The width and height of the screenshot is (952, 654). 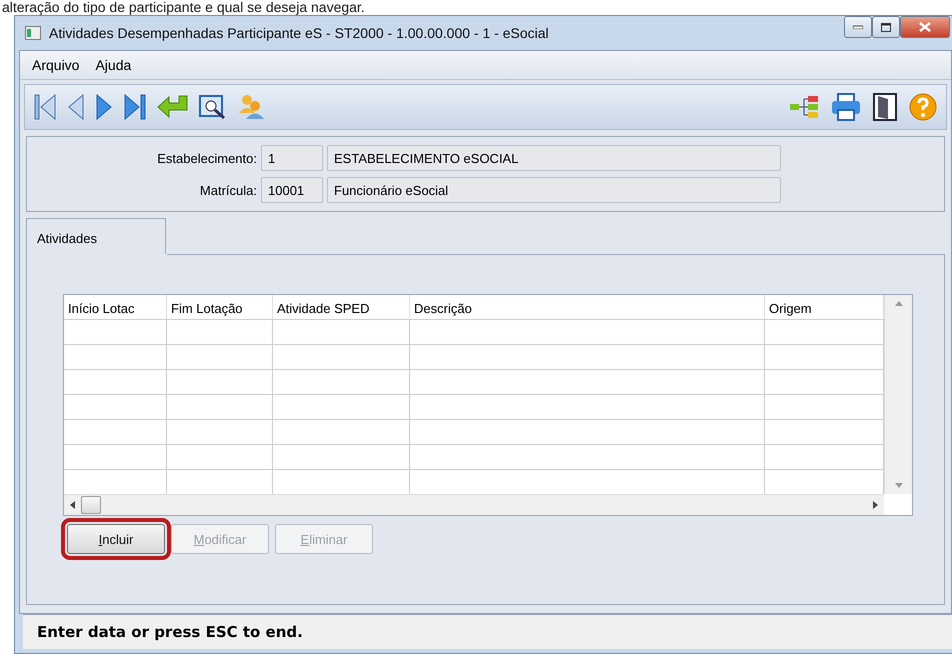 What do you see at coordinates (113, 65) in the screenshot?
I see `menu-item: Ajuda` at bounding box center [113, 65].